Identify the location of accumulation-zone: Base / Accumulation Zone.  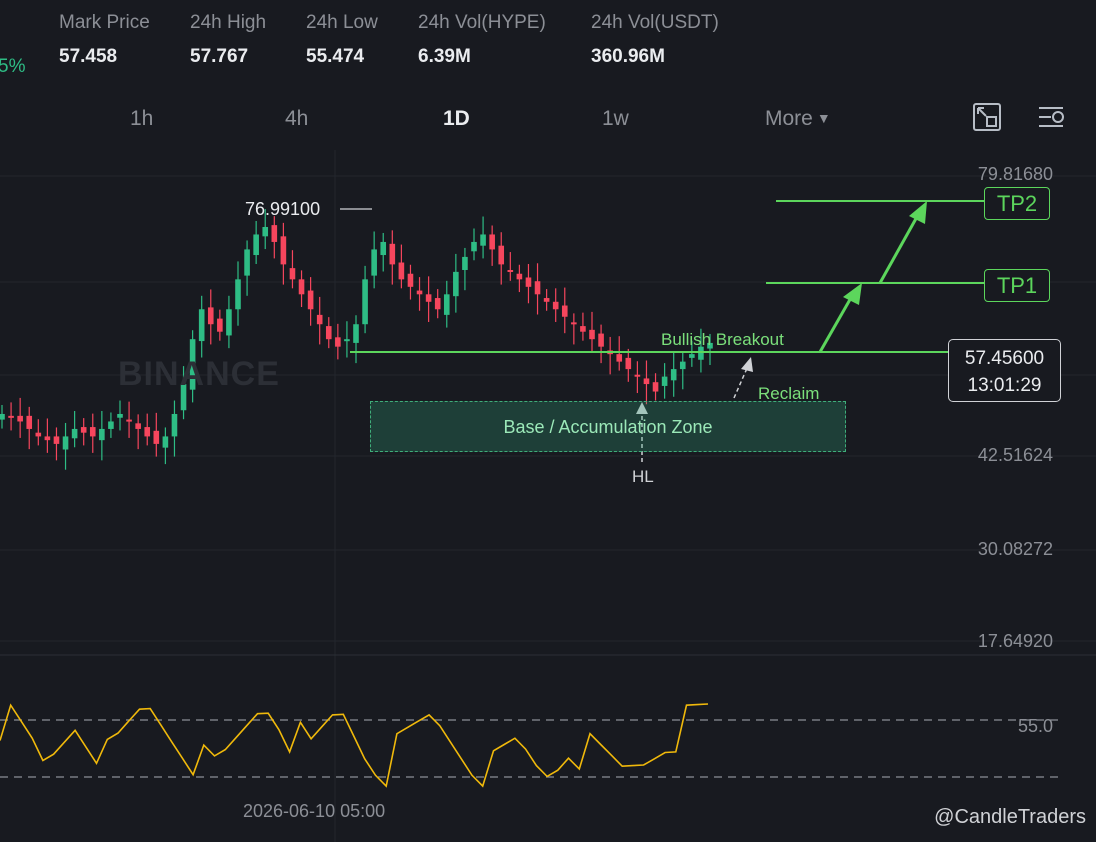
(608, 426).